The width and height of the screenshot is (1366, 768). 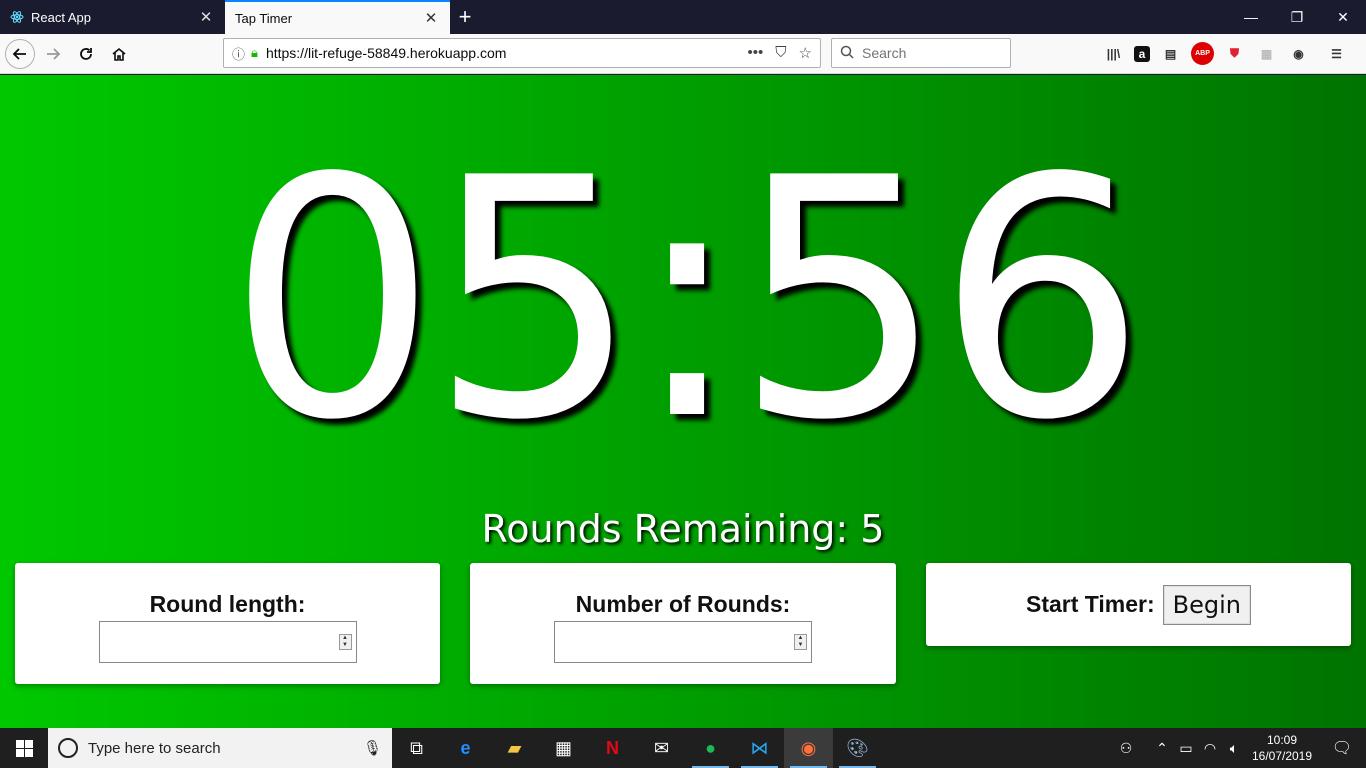 What do you see at coordinates (756, 53) in the screenshot?
I see `page-actions-icon: •••` at bounding box center [756, 53].